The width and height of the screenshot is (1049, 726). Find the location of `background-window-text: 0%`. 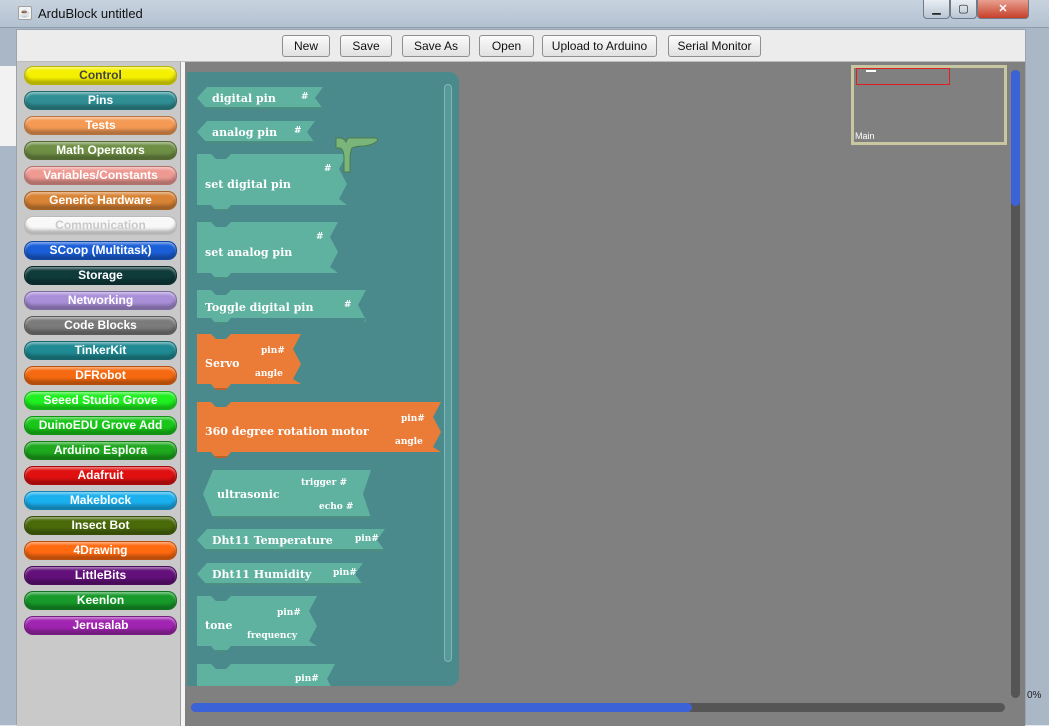

background-window-text: 0% is located at coordinates (1034, 695).